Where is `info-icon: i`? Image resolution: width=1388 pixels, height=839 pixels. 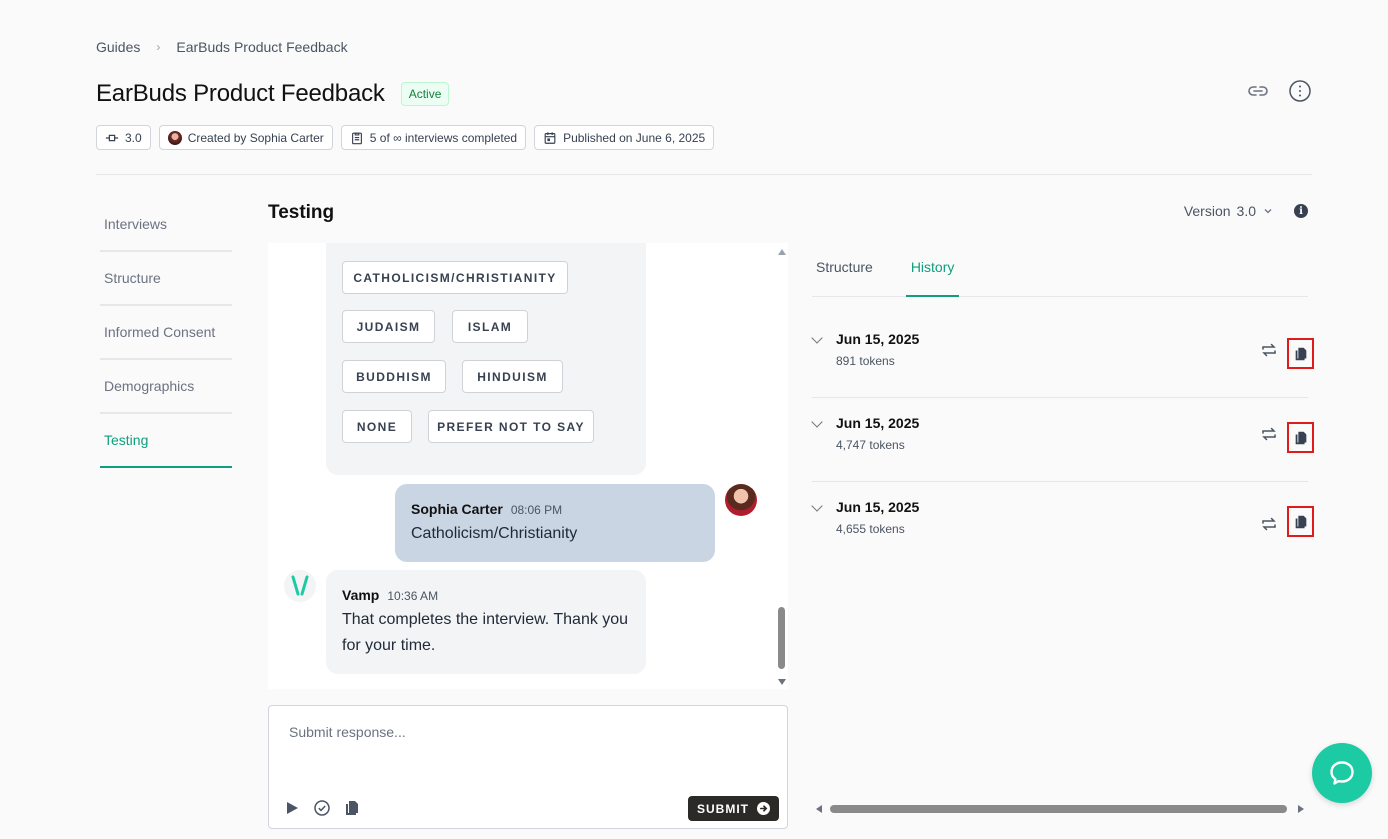
info-icon: i is located at coordinates (1301, 211).